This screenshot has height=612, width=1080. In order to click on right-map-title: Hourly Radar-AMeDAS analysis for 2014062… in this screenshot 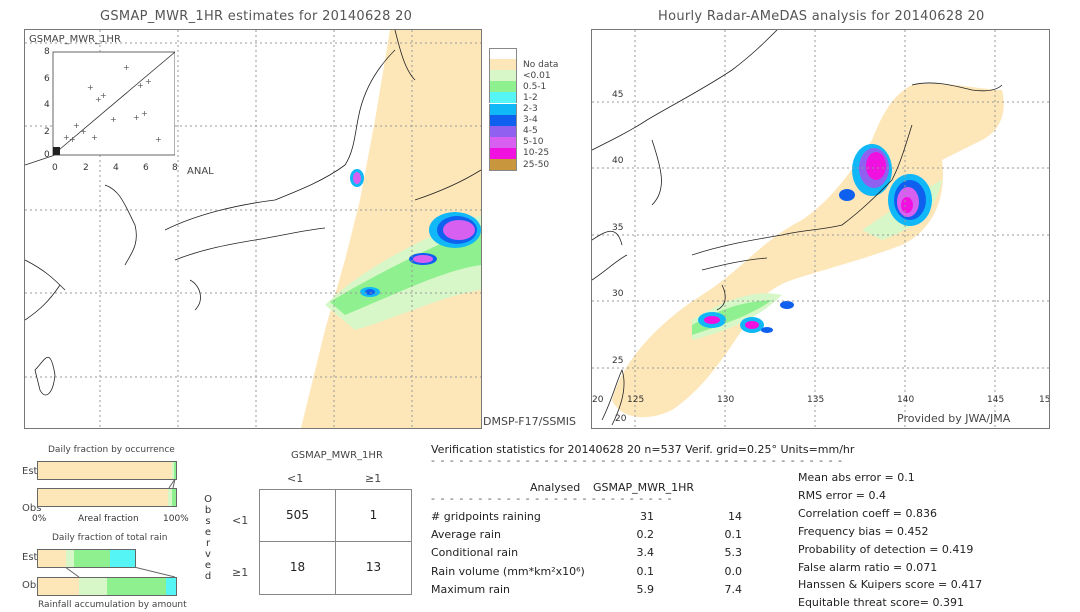, I will do `click(821, 16)`.